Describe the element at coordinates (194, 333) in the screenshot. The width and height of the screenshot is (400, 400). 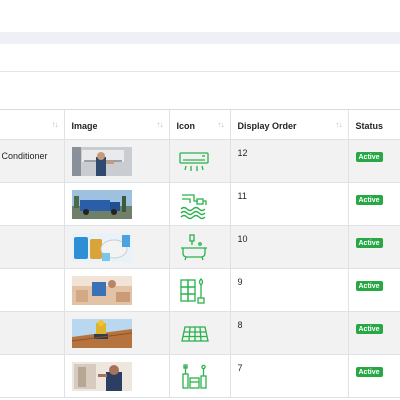
I see `roof-tiles-icon` at that location.